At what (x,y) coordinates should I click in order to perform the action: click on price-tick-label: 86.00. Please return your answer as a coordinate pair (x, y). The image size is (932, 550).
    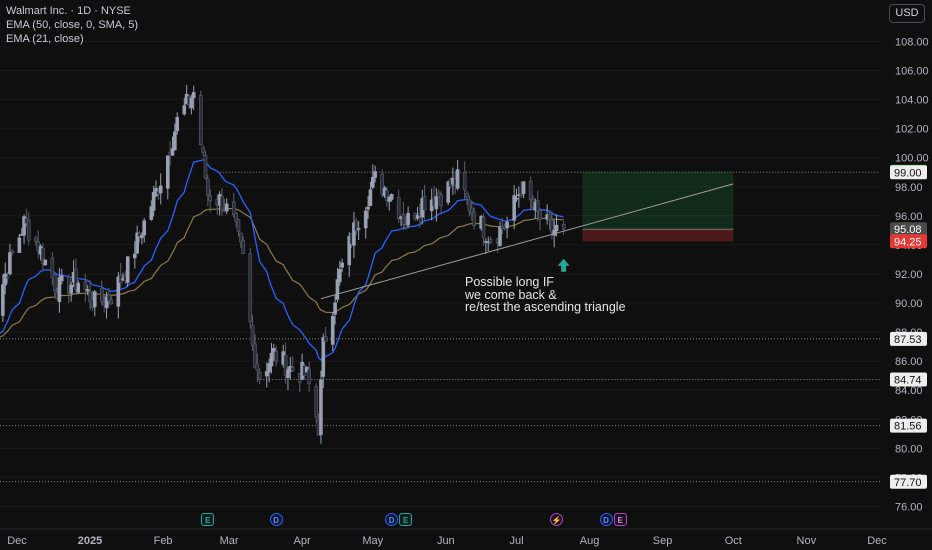
    Looking at the image, I should click on (909, 362).